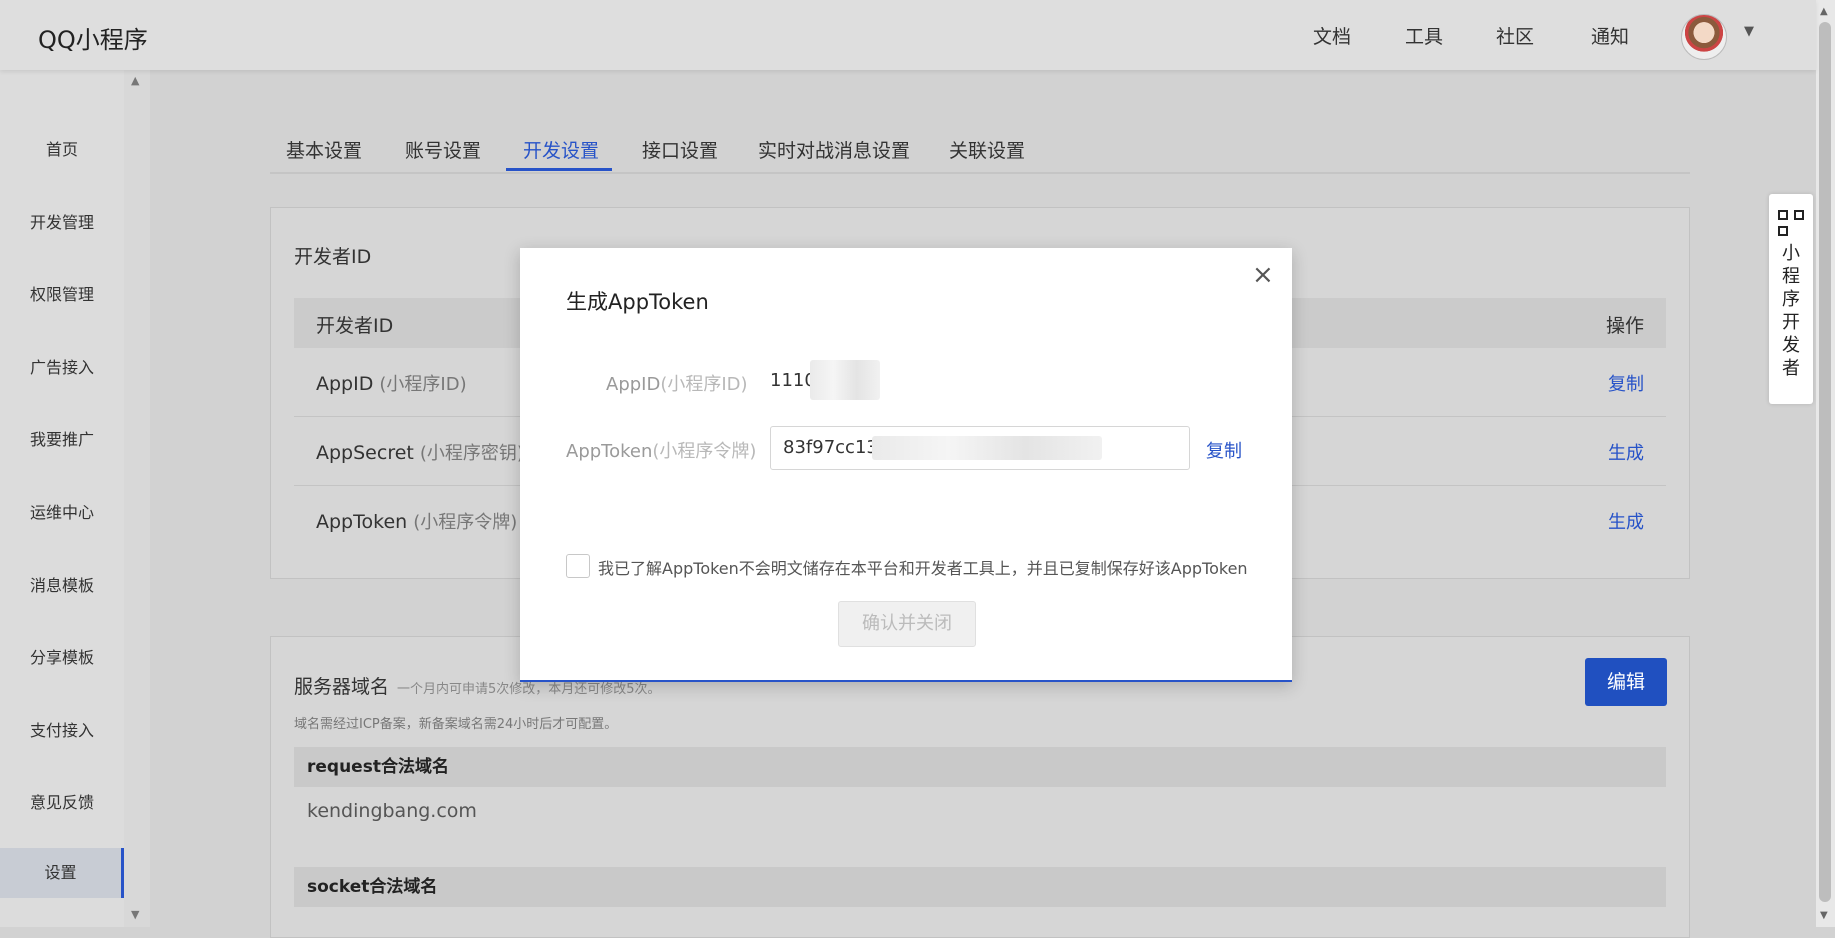  Describe the element at coordinates (1626, 682) in the screenshot. I see `edit-button: 编辑` at that location.